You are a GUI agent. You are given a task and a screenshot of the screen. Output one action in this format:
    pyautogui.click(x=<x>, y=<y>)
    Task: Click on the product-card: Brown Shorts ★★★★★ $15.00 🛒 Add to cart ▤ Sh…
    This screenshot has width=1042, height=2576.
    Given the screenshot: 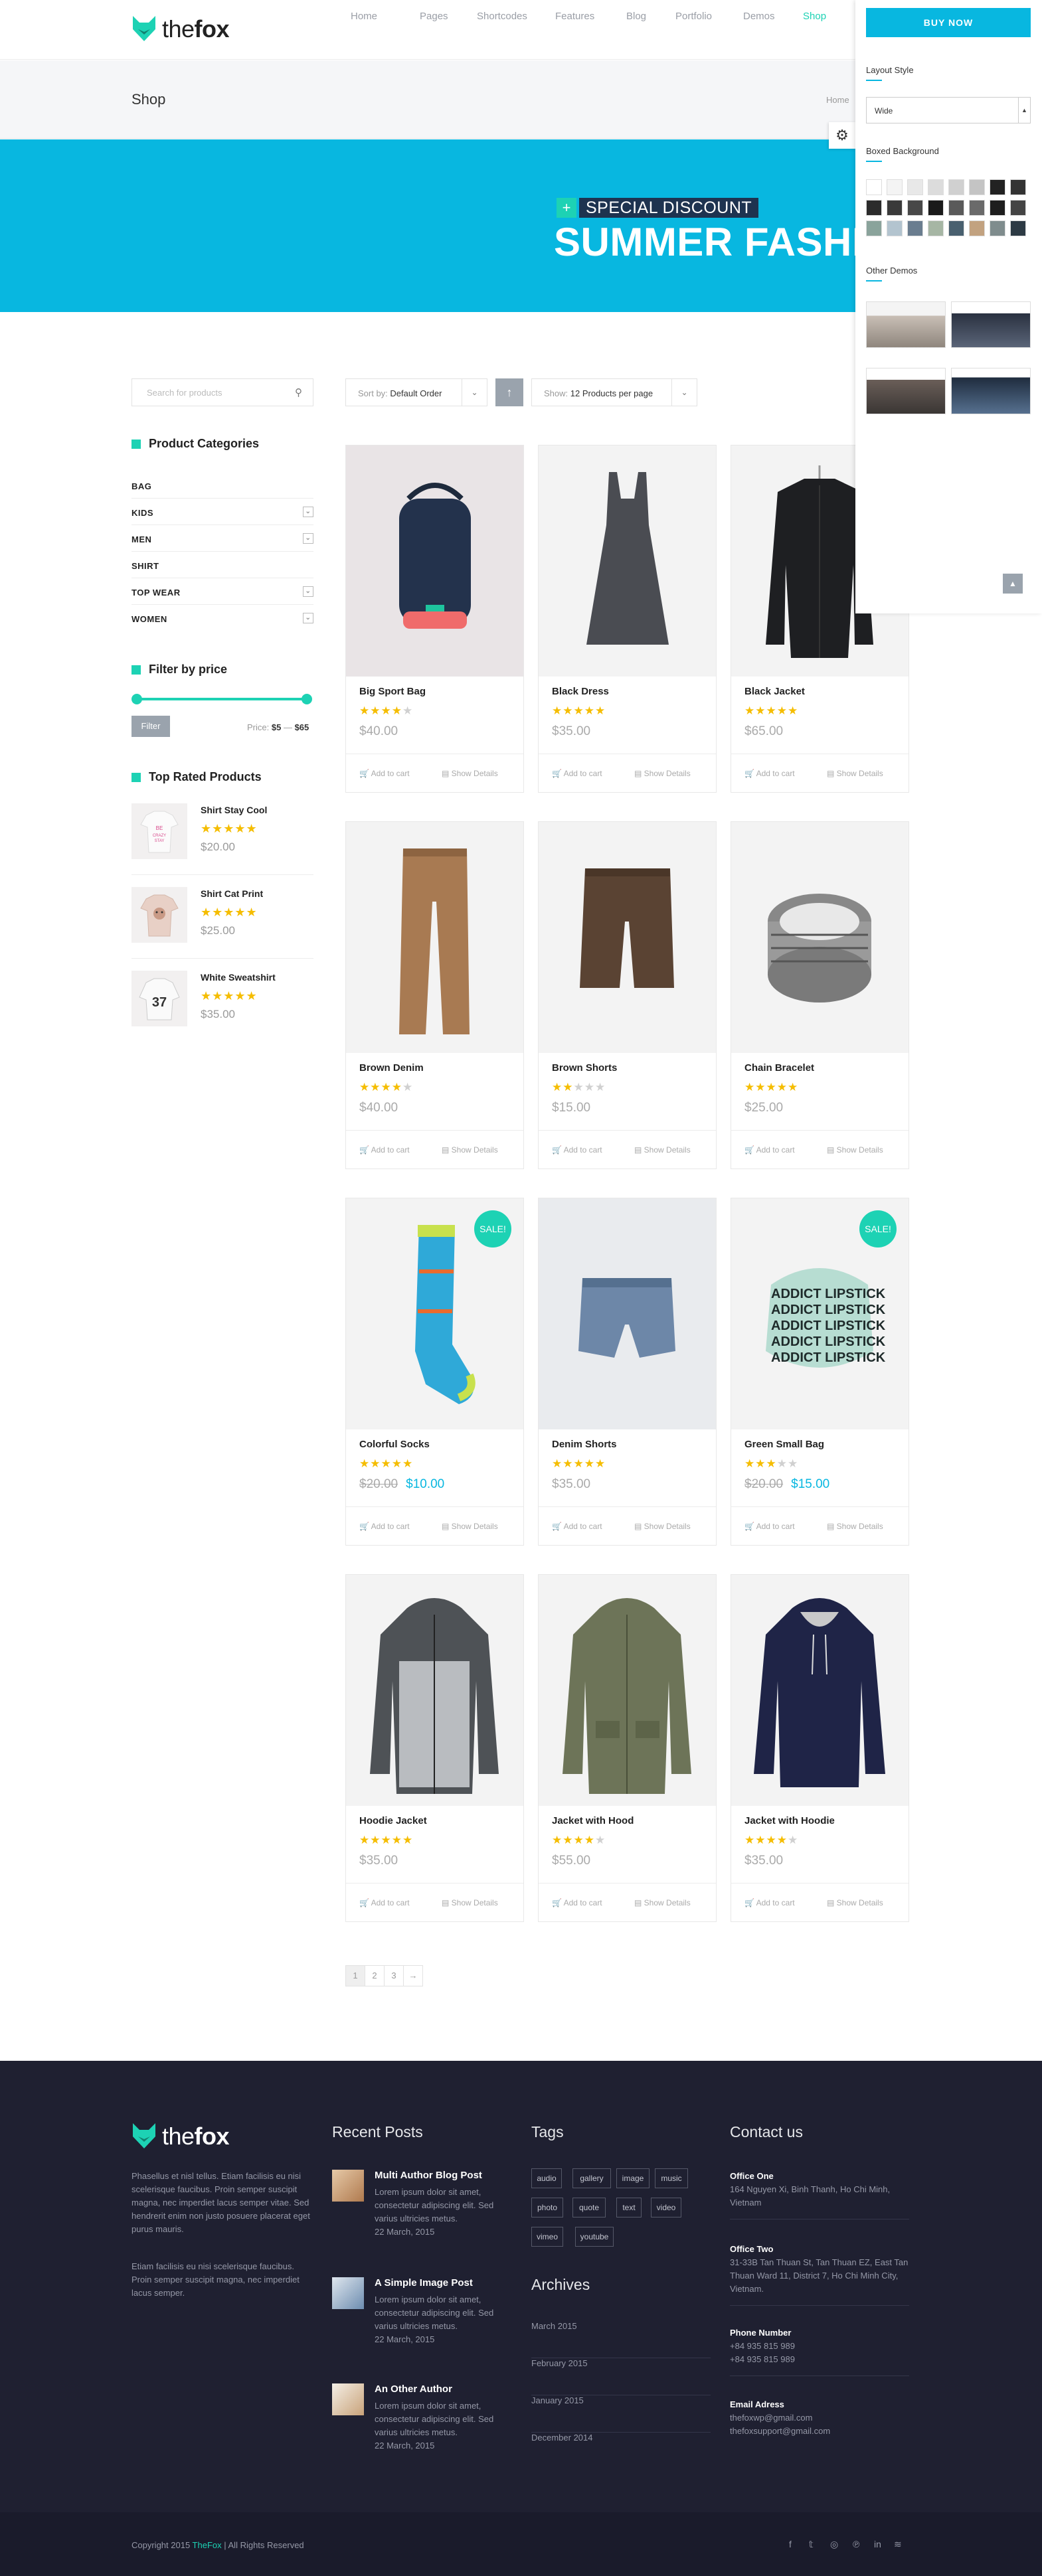 What is the action you would take?
    pyautogui.click(x=627, y=995)
    